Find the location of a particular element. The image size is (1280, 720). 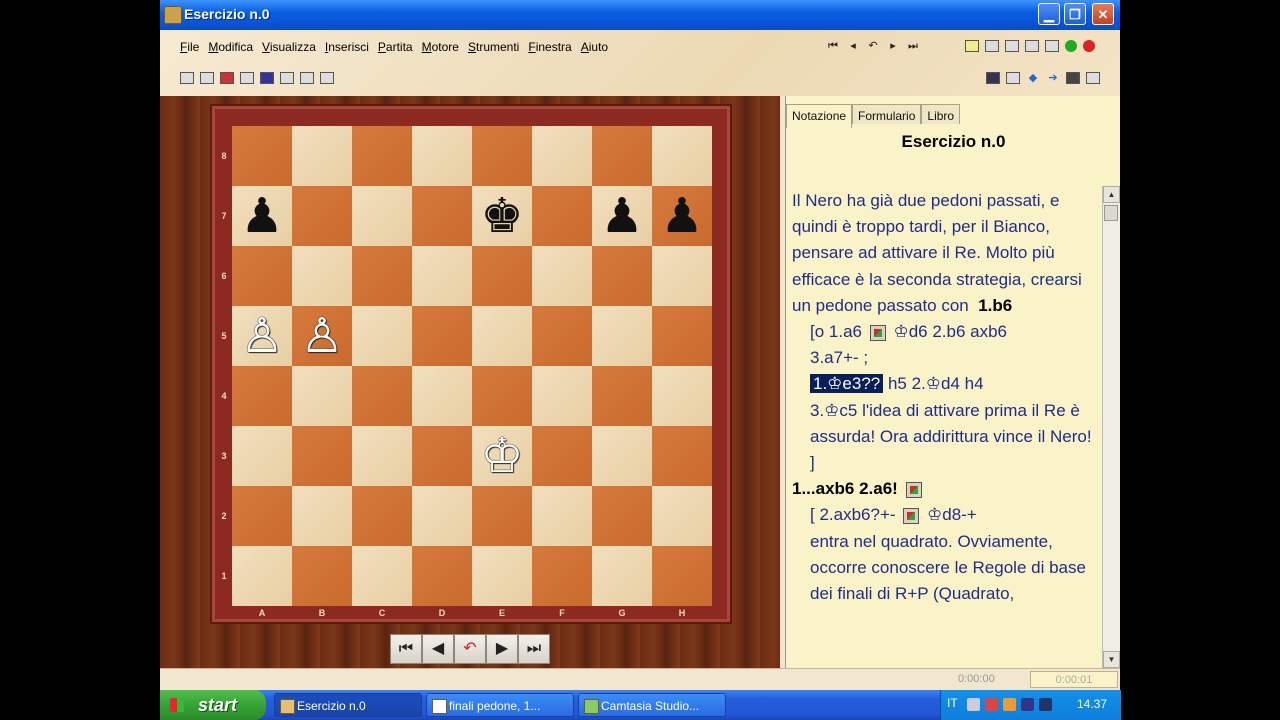

analysis-icon is located at coordinates (1012, 46).